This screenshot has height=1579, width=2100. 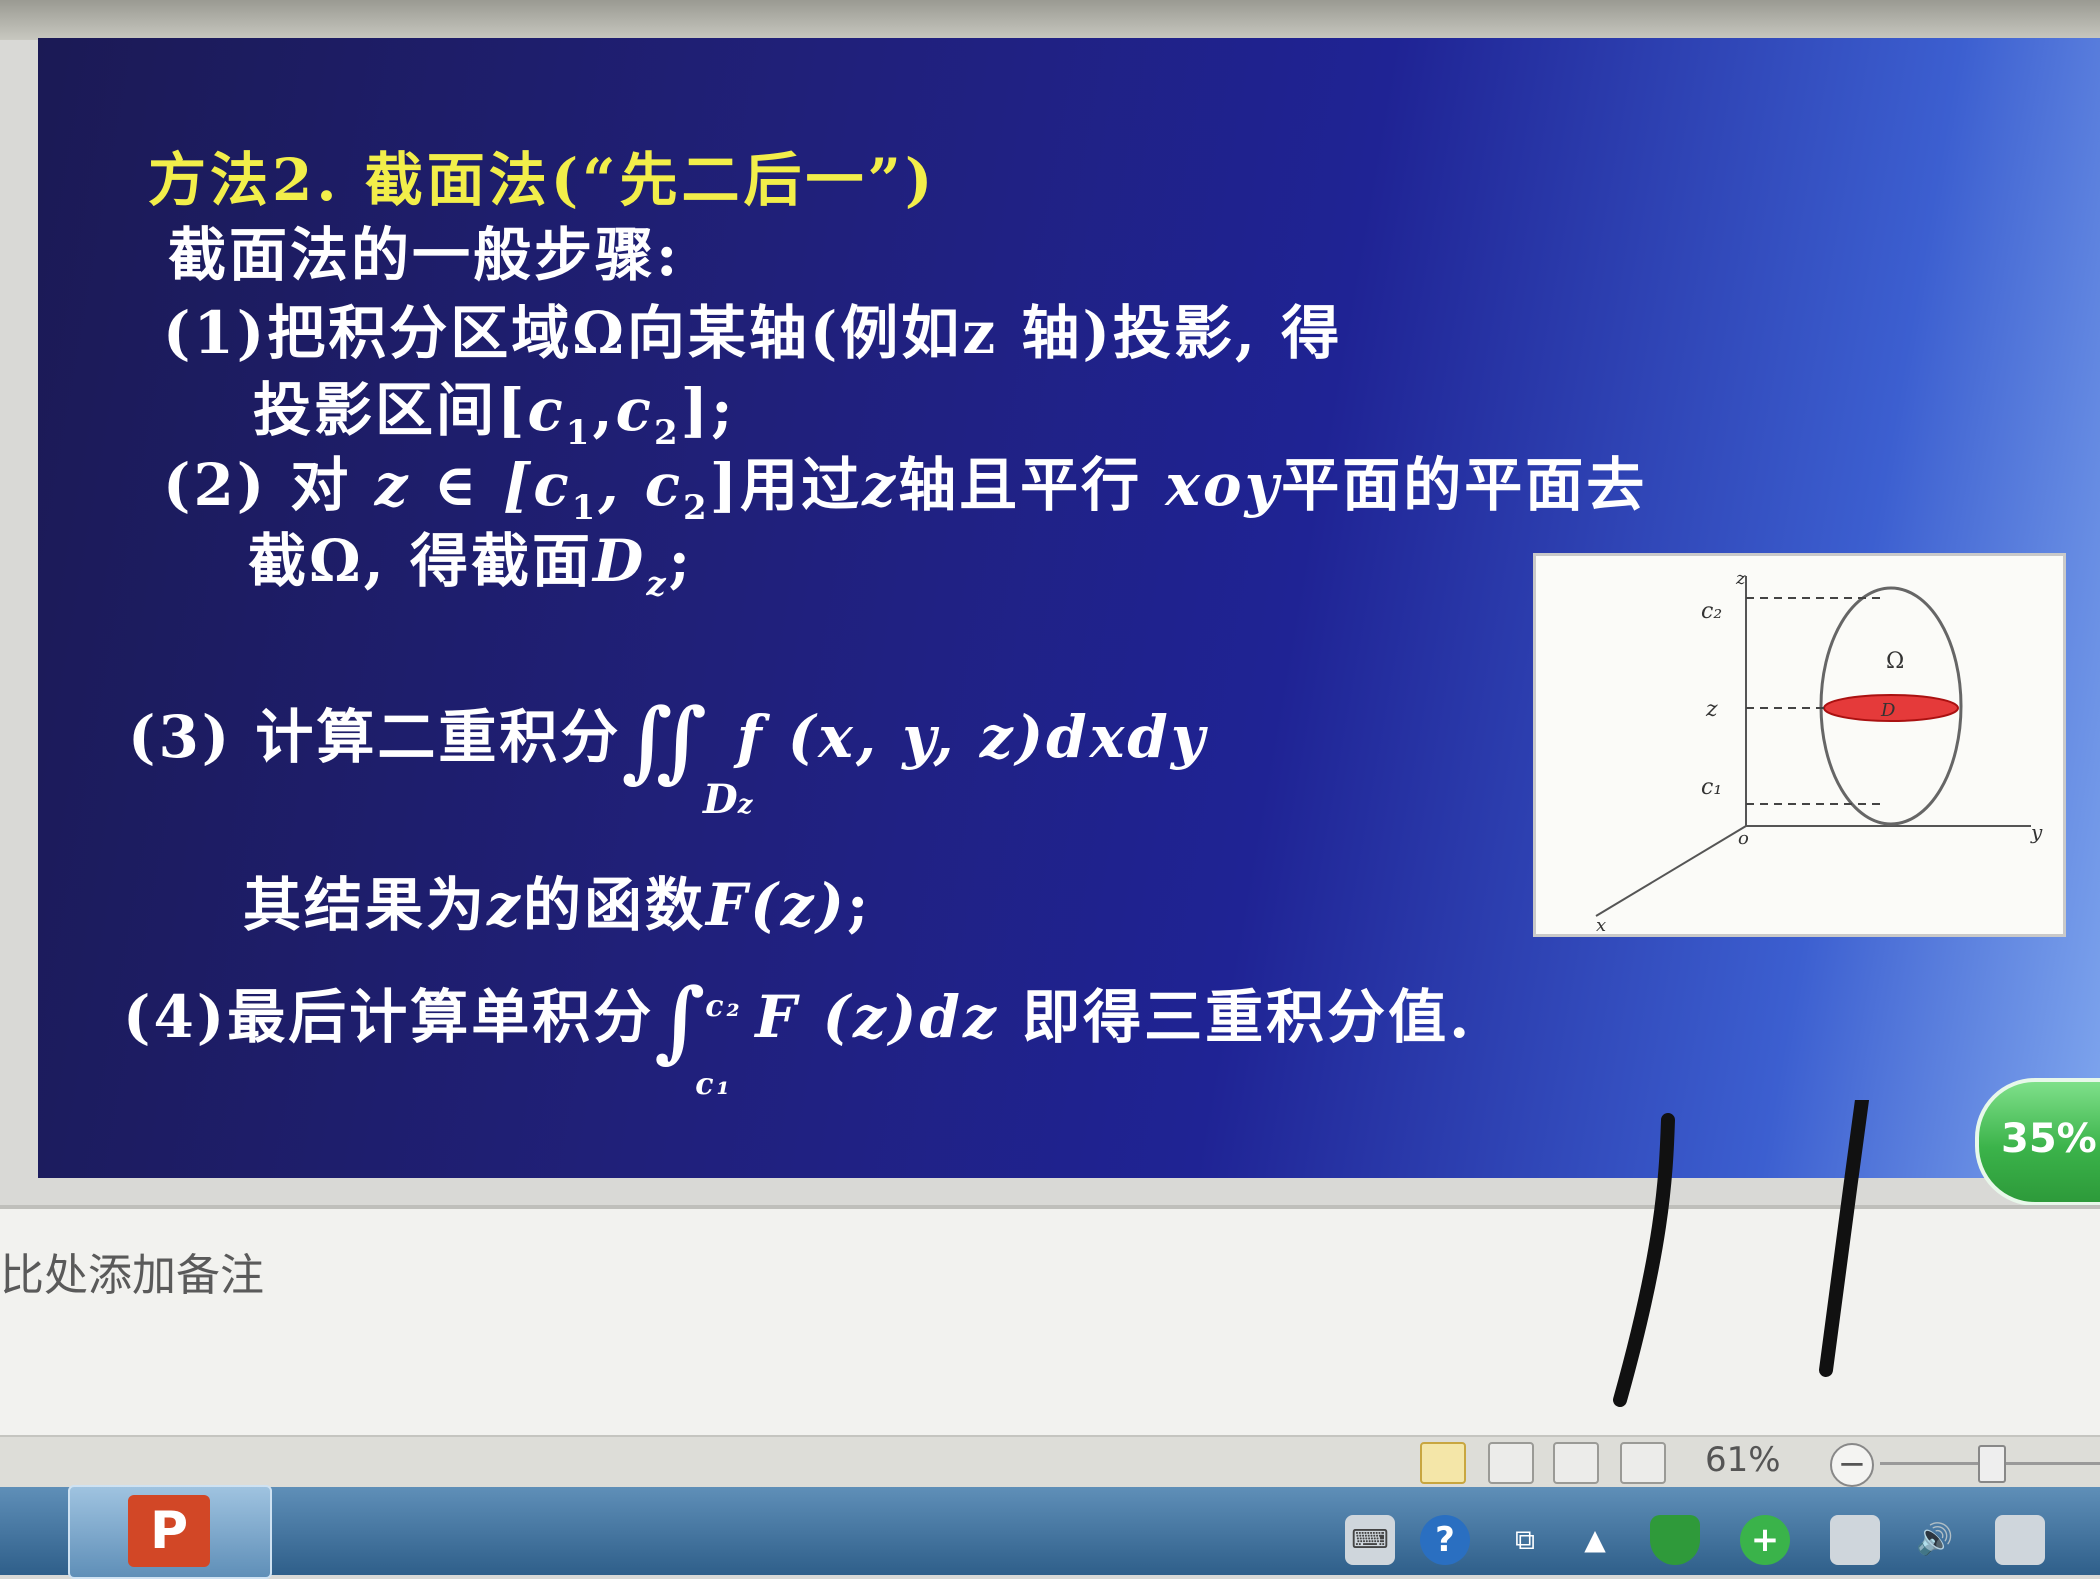 I want to click on step-3-line-a: (3) 计算二重积分∬ f (x, y, z)dxdy, so click(x=668, y=740).